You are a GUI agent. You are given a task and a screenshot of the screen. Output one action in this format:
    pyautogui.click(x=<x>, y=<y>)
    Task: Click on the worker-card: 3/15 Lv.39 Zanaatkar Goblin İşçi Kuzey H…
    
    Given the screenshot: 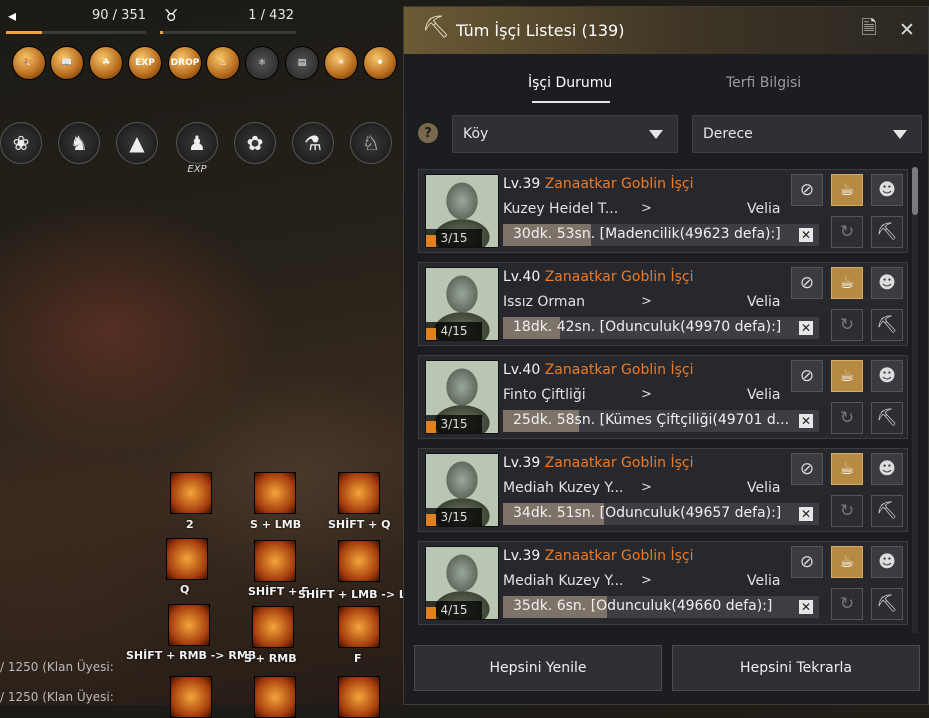 What is the action you would take?
    pyautogui.click(x=663, y=211)
    